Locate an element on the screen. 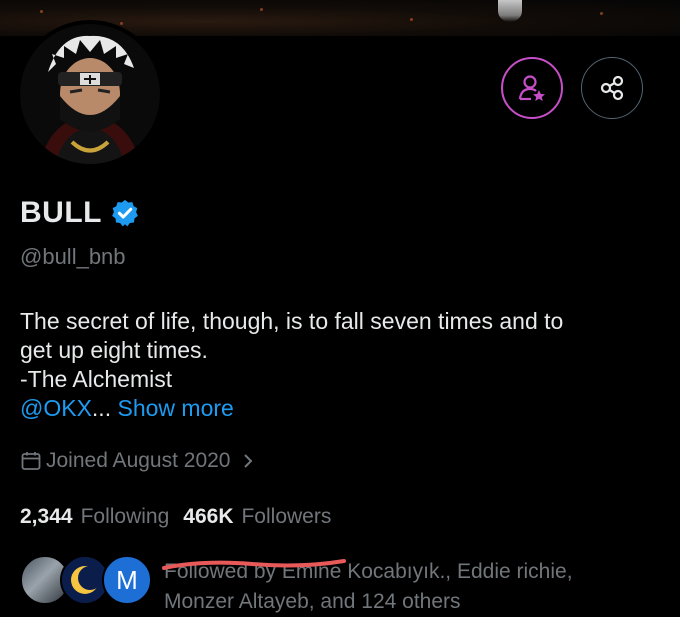 This screenshot has height=617, width=680. following-count: 2,344 is located at coordinates (46, 516).